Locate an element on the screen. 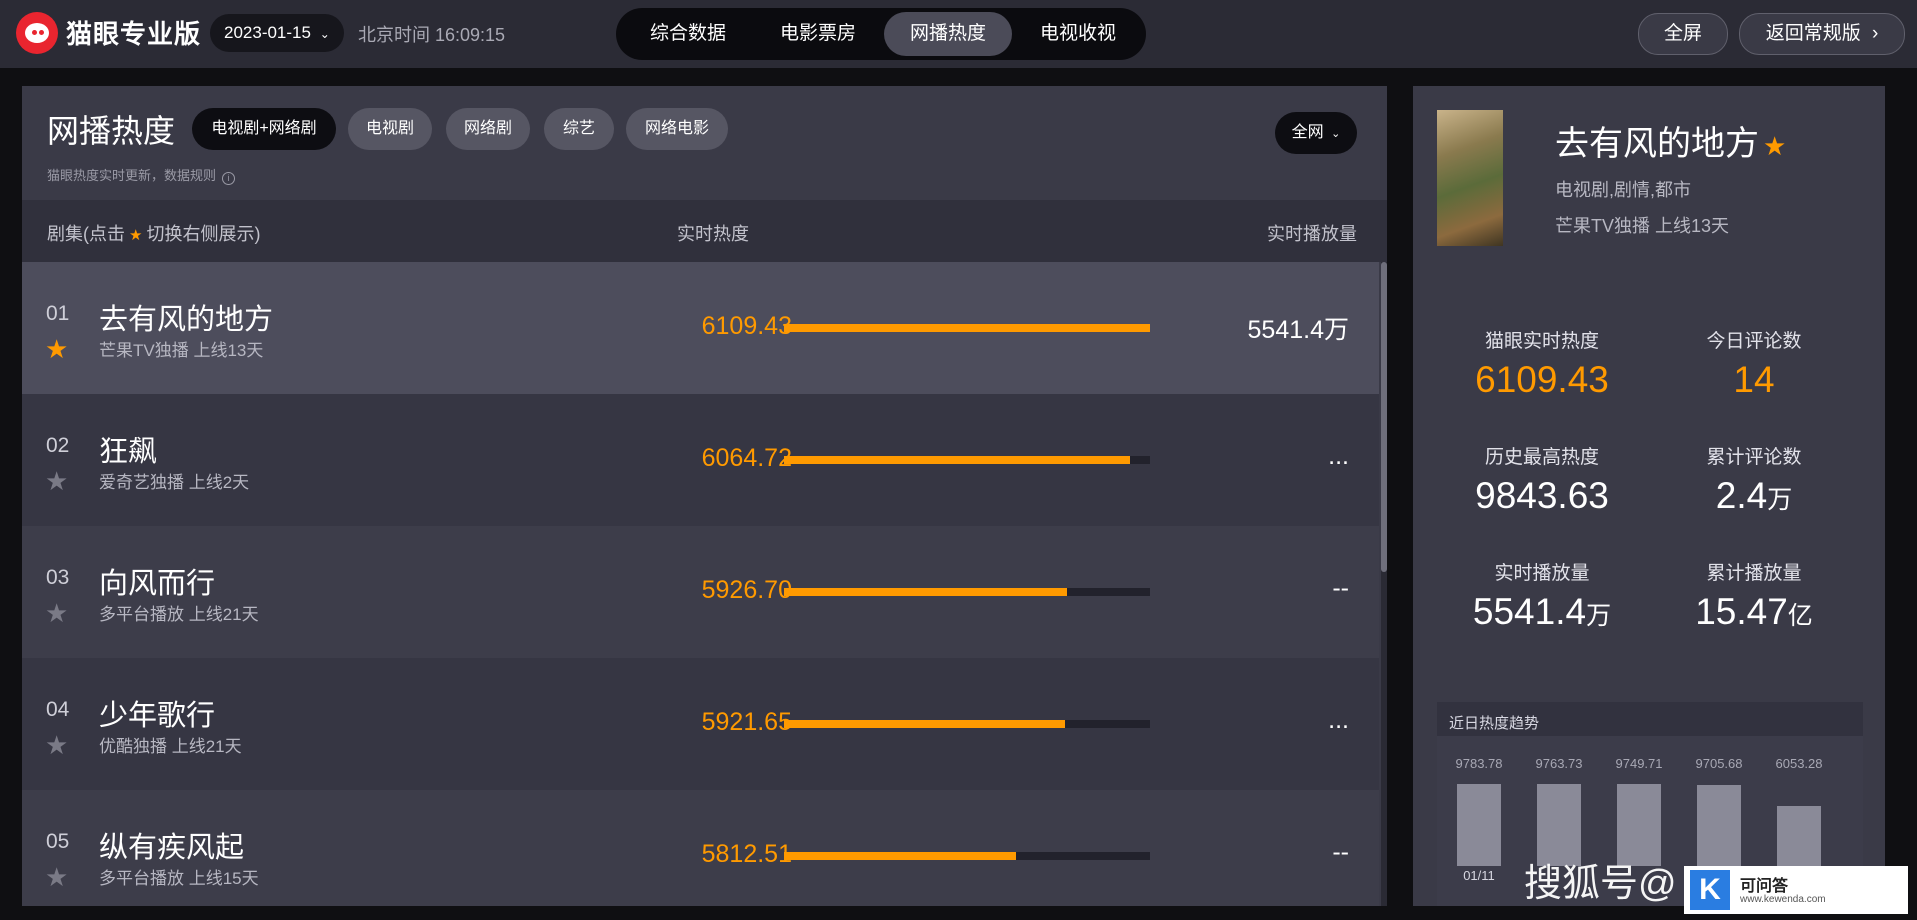 The width and height of the screenshot is (1917, 920). stat-realtime-views: 实时播放量 5541.4万 is located at coordinates (1542, 595).